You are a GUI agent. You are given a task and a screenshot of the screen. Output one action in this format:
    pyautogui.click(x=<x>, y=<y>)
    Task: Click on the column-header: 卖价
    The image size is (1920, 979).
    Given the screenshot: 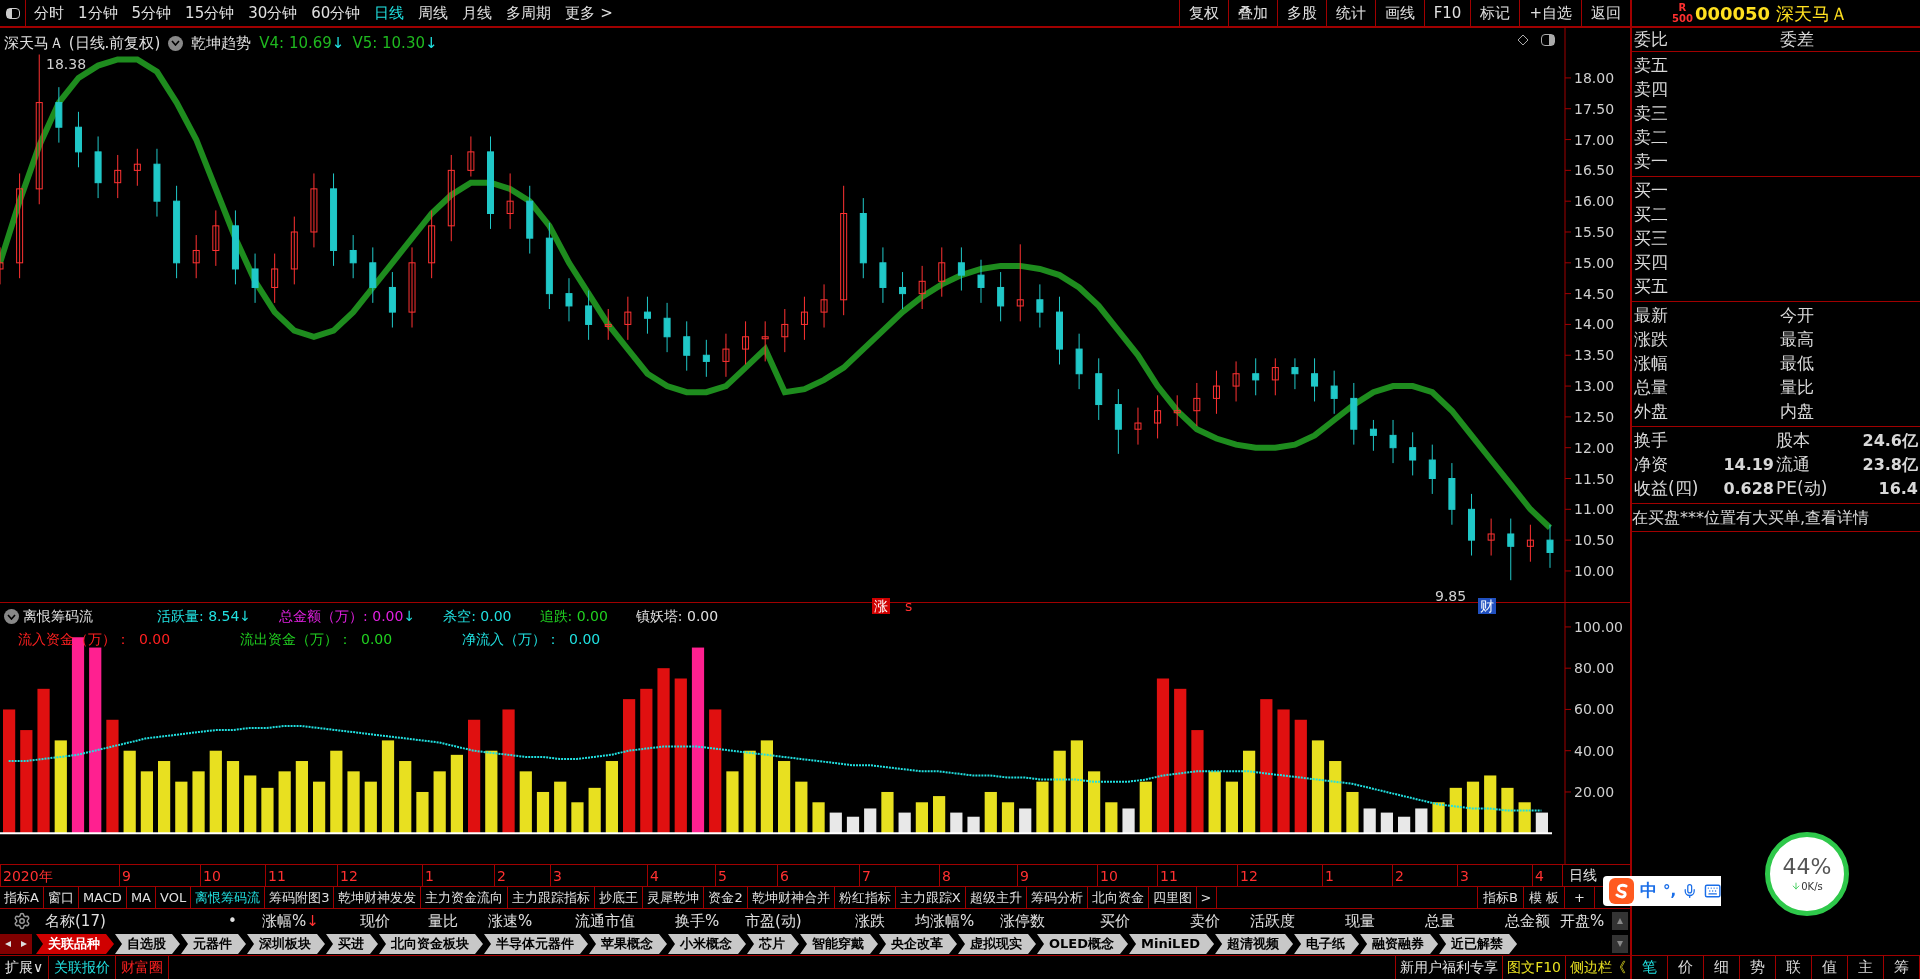 What is the action you would take?
    pyautogui.click(x=1220, y=921)
    